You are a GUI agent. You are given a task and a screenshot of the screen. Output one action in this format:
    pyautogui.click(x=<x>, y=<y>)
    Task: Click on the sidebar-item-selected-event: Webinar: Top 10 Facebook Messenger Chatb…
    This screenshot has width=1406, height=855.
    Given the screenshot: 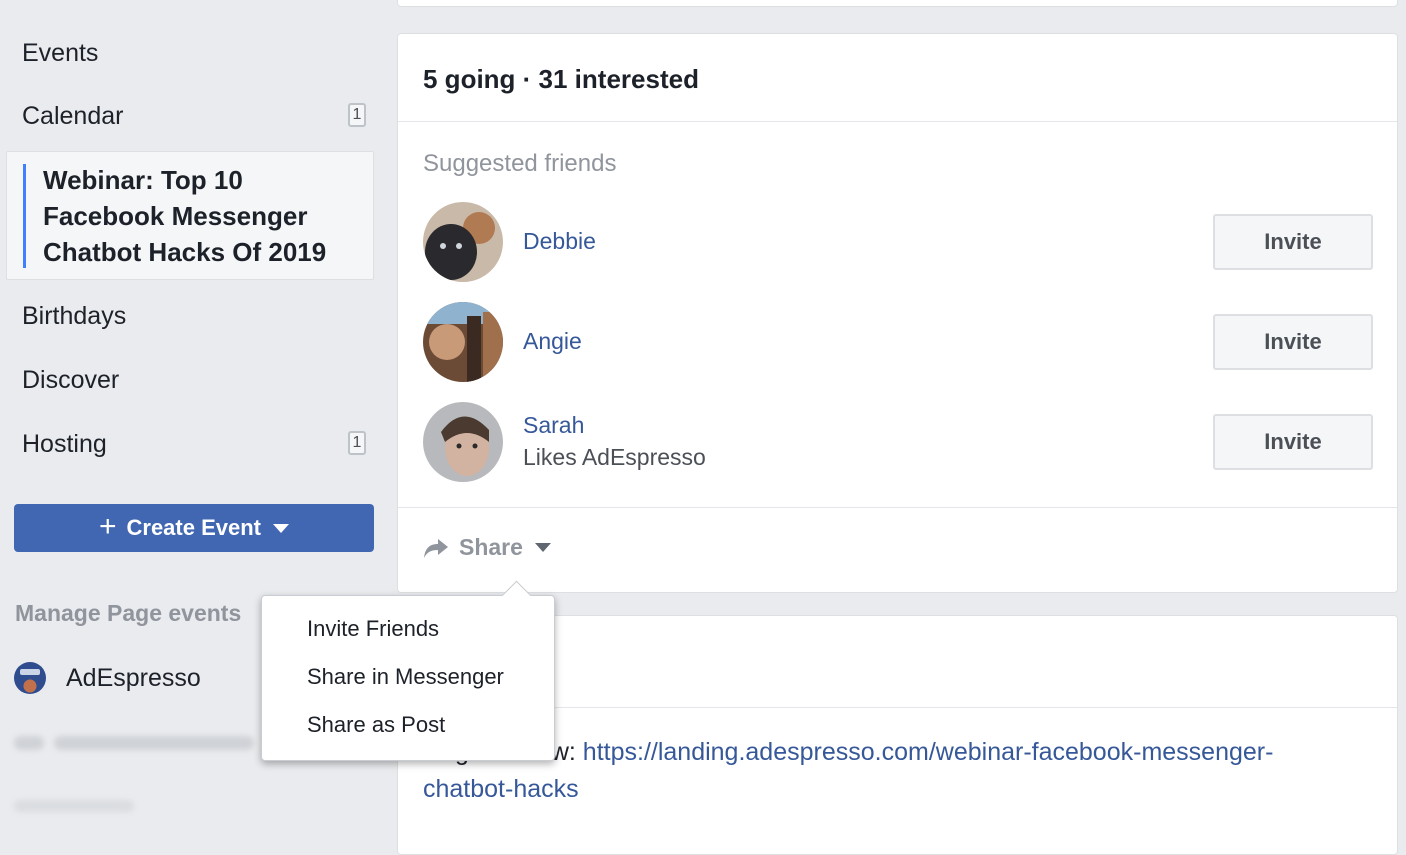 What is the action you would take?
    pyautogui.click(x=190, y=215)
    